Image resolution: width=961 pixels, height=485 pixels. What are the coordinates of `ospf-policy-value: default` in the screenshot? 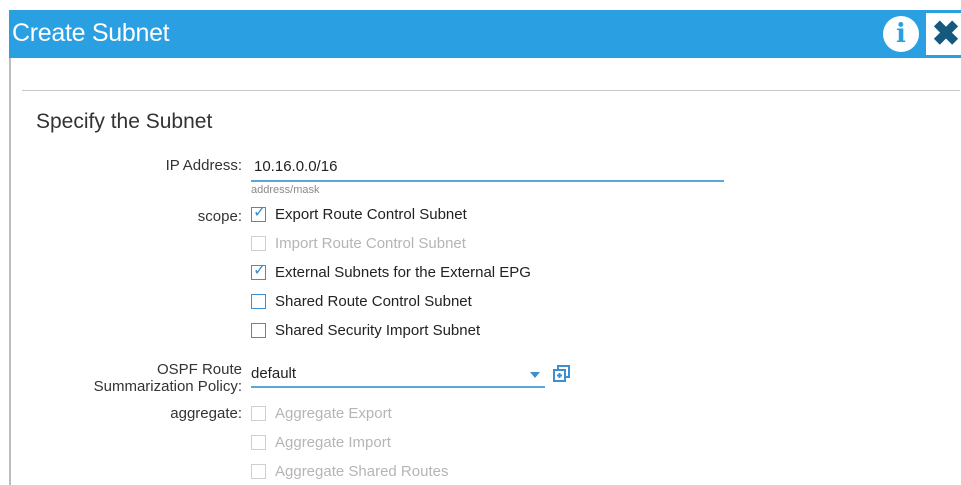 It's located at (274, 373).